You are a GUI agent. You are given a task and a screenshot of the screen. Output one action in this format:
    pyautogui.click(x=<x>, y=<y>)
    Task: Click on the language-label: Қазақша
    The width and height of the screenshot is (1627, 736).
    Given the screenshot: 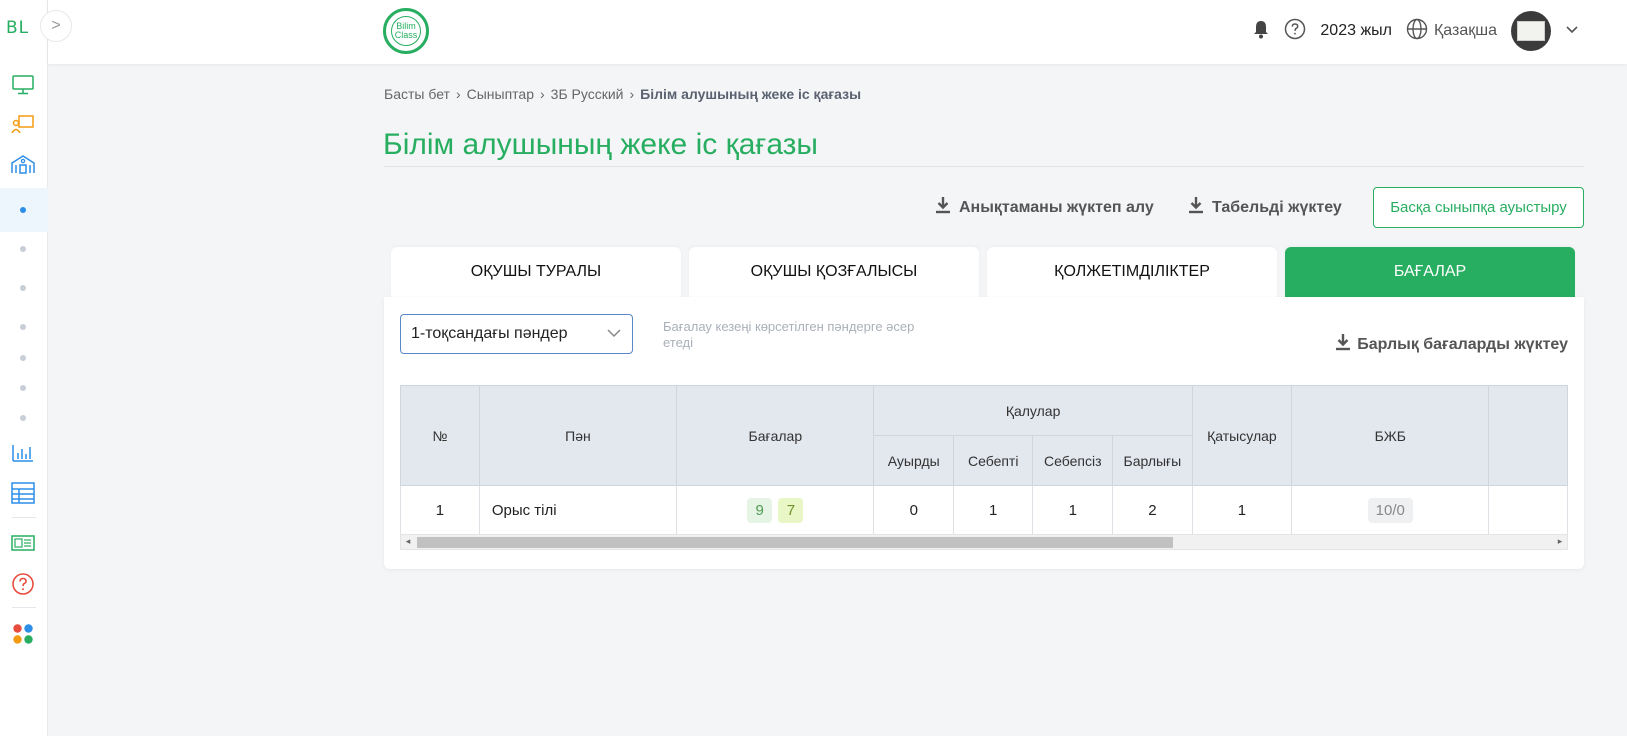 What is the action you would take?
    pyautogui.click(x=1465, y=30)
    